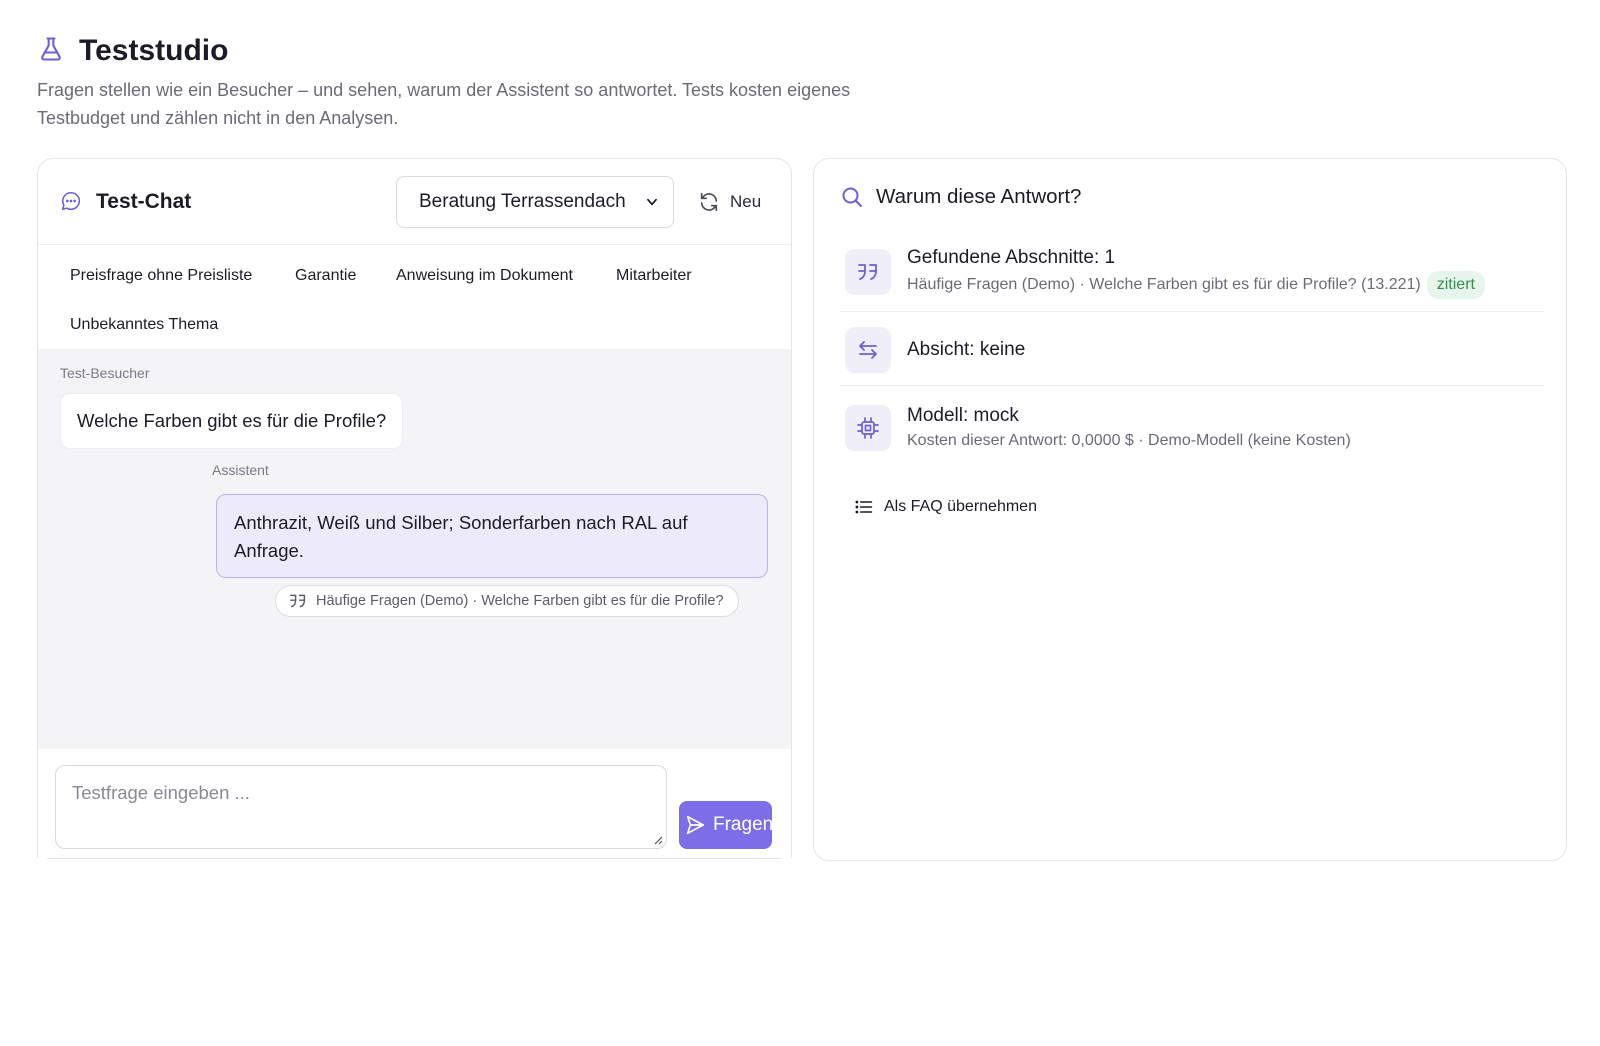 The height and width of the screenshot is (1046, 1600). Describe the element at coordinates (484, 276) in the screenshot. I see `chip-anweisung: Anweisung im Dokument` at that location.